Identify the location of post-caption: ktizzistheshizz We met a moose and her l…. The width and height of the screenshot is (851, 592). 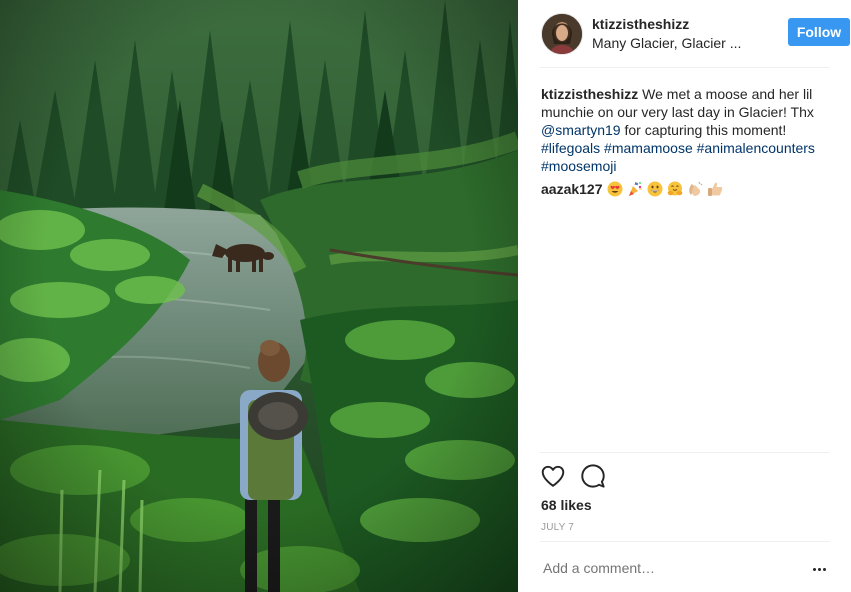
(687, 130).